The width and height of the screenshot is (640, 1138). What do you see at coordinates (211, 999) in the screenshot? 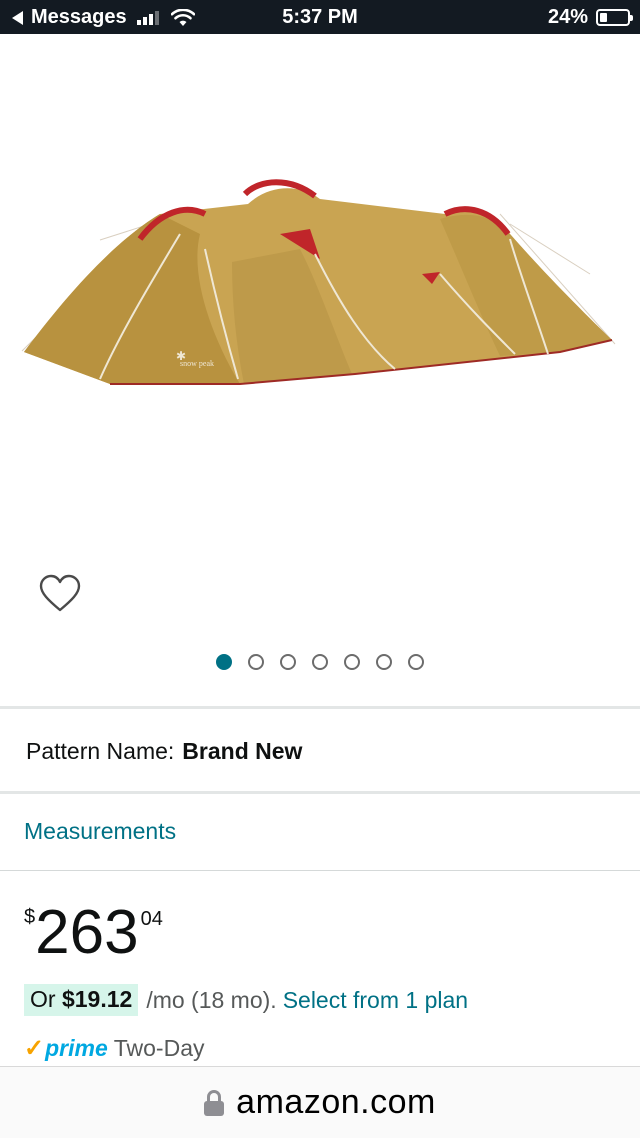
I see `installment-per-month: /mo (18 mo).` at bounding box center [211, 999].